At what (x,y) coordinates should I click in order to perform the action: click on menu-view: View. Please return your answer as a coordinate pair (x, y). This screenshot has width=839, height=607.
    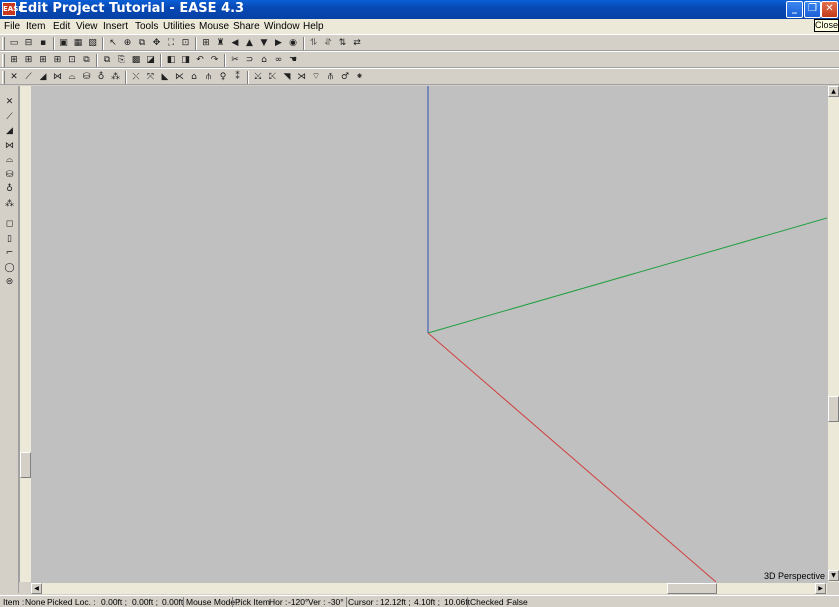
    Looking at the image, I should click on (87, 26).